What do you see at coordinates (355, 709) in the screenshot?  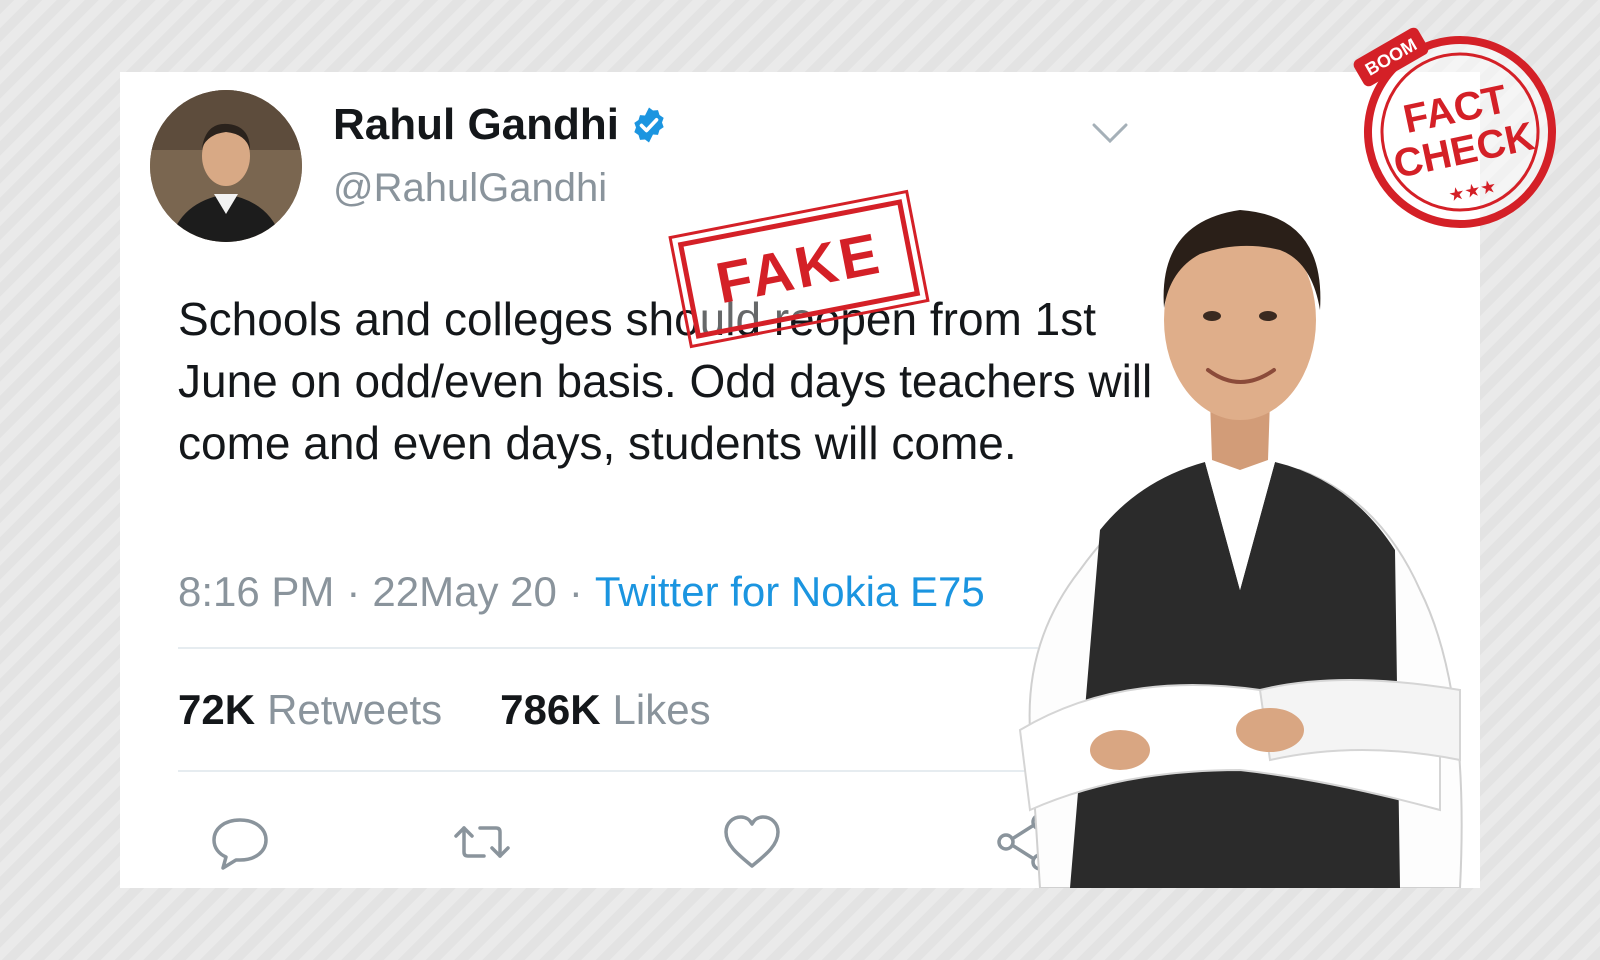 I see `retweets-label: Retweets` at bounding box center [355, 709].